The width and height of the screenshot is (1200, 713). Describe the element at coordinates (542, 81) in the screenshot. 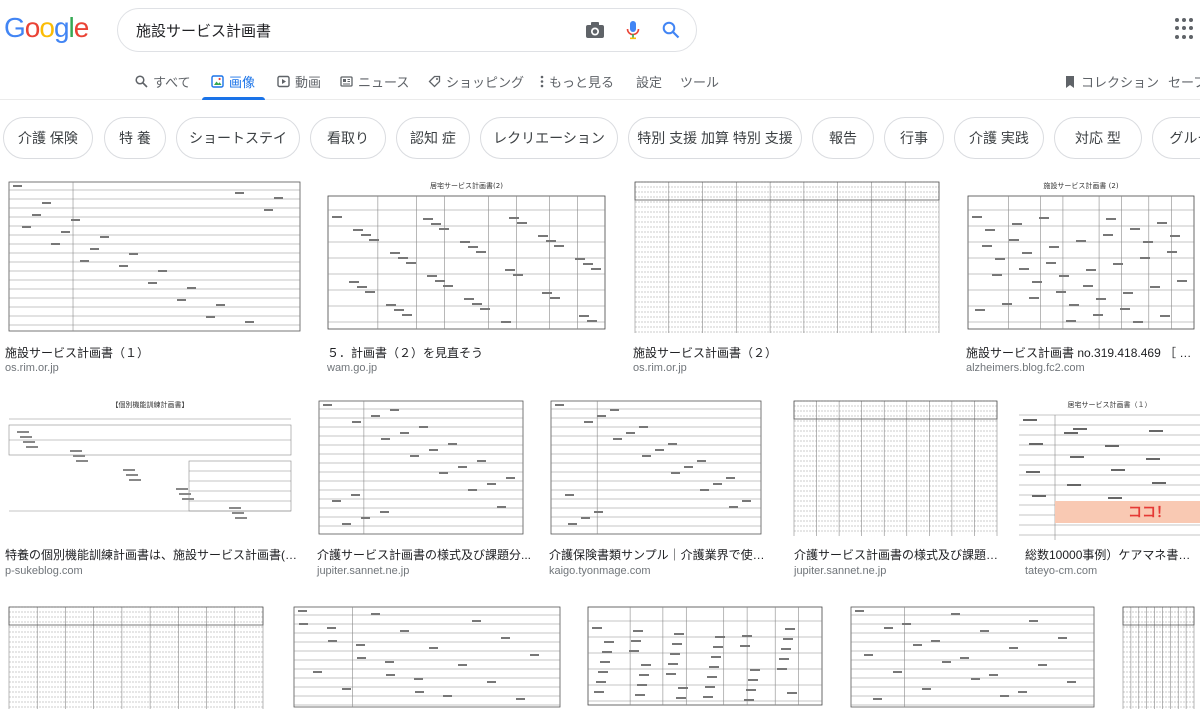

I see `more-vert-icon` at that location.